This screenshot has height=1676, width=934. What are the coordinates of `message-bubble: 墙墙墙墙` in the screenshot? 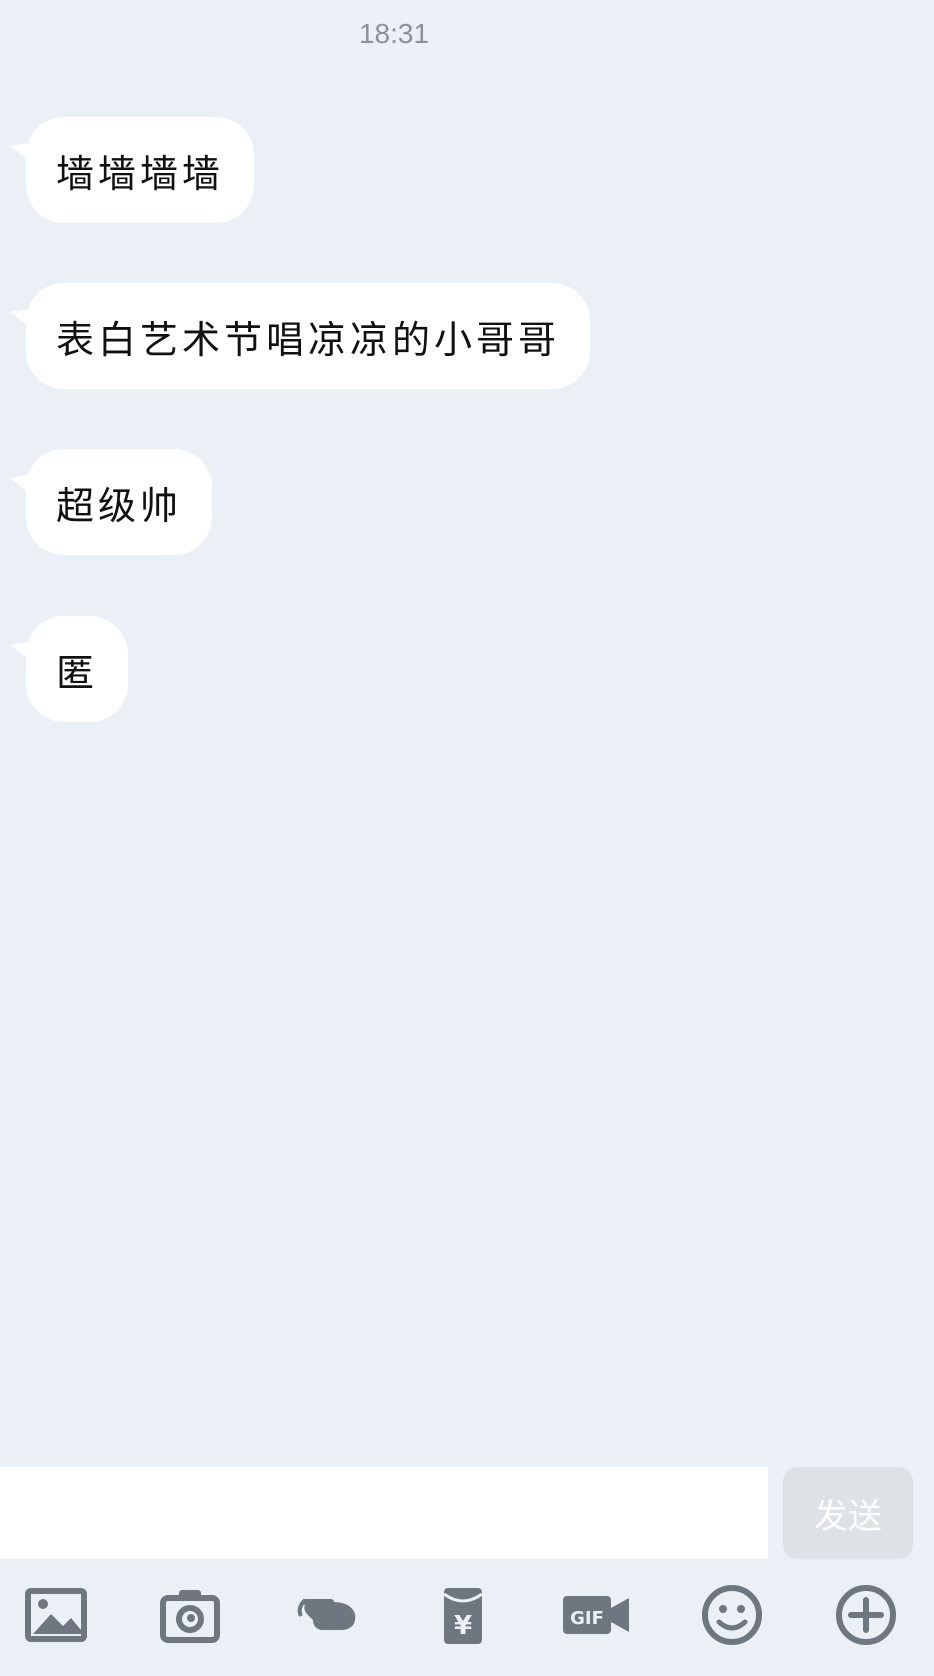 It's located at (140, 170).